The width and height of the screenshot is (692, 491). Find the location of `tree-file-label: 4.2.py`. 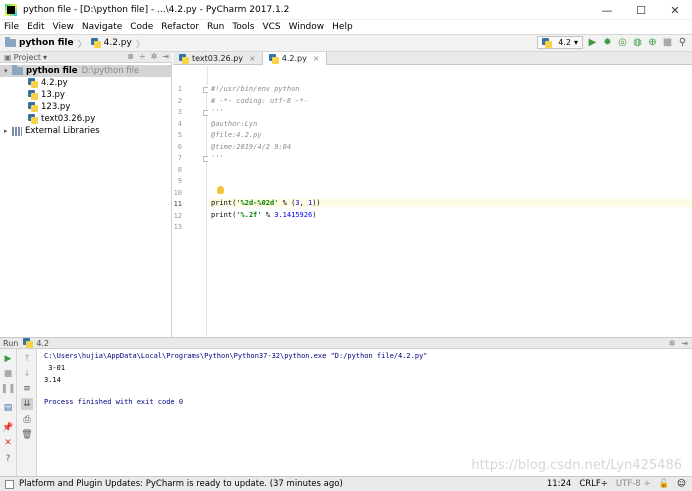

tree-file-label: 4.2.py is located at coordinates (54, 83).